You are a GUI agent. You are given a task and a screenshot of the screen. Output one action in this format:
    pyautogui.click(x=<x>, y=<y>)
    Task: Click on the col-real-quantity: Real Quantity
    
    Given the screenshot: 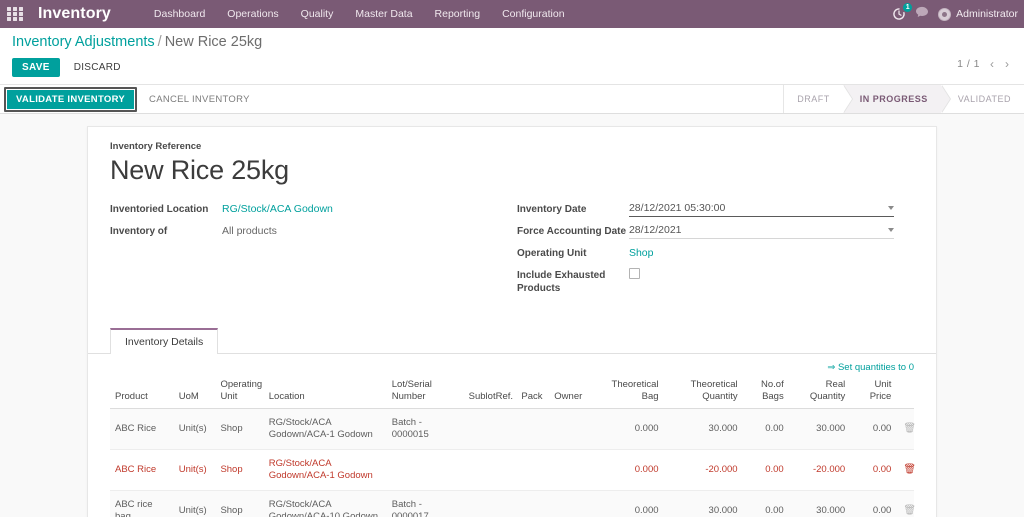 What is the action you would take?
    pyautogui.click(x=819, y=393)
    